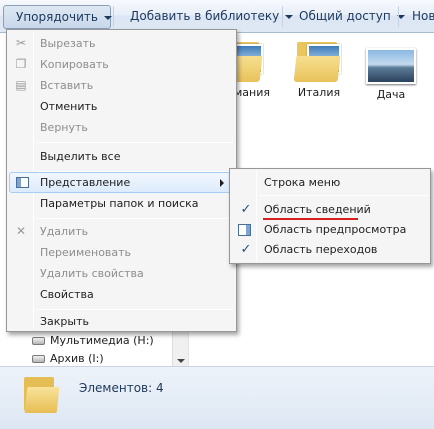 The height and width of the screenshot is (429, 434). What do you see at coordinates (217, 397) in the screenshot?
I see `details-pane: Элементов: 4` at bounding box center [217, 397].